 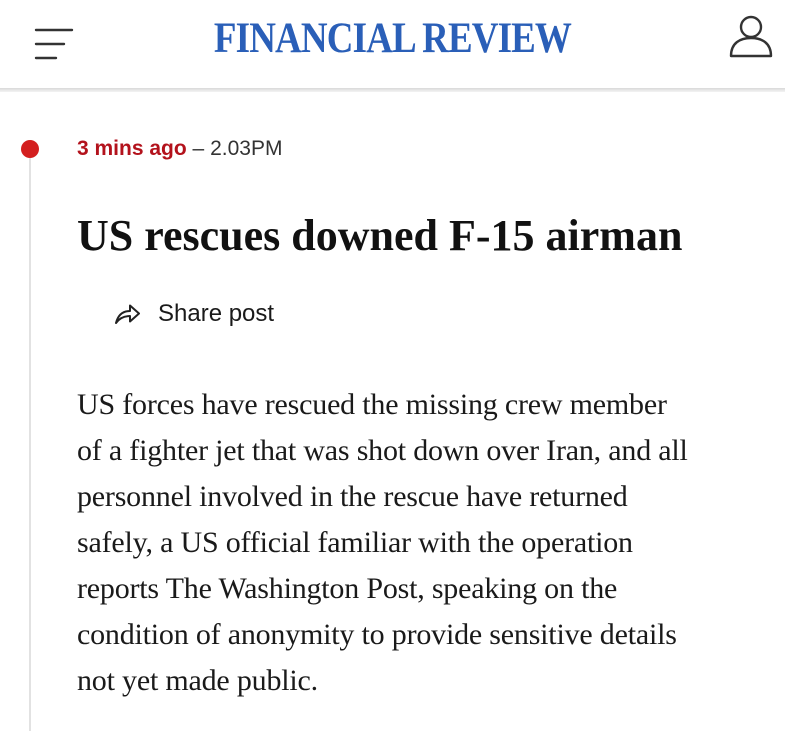 I want to click on timeline-line, so click(x=30, y=440).